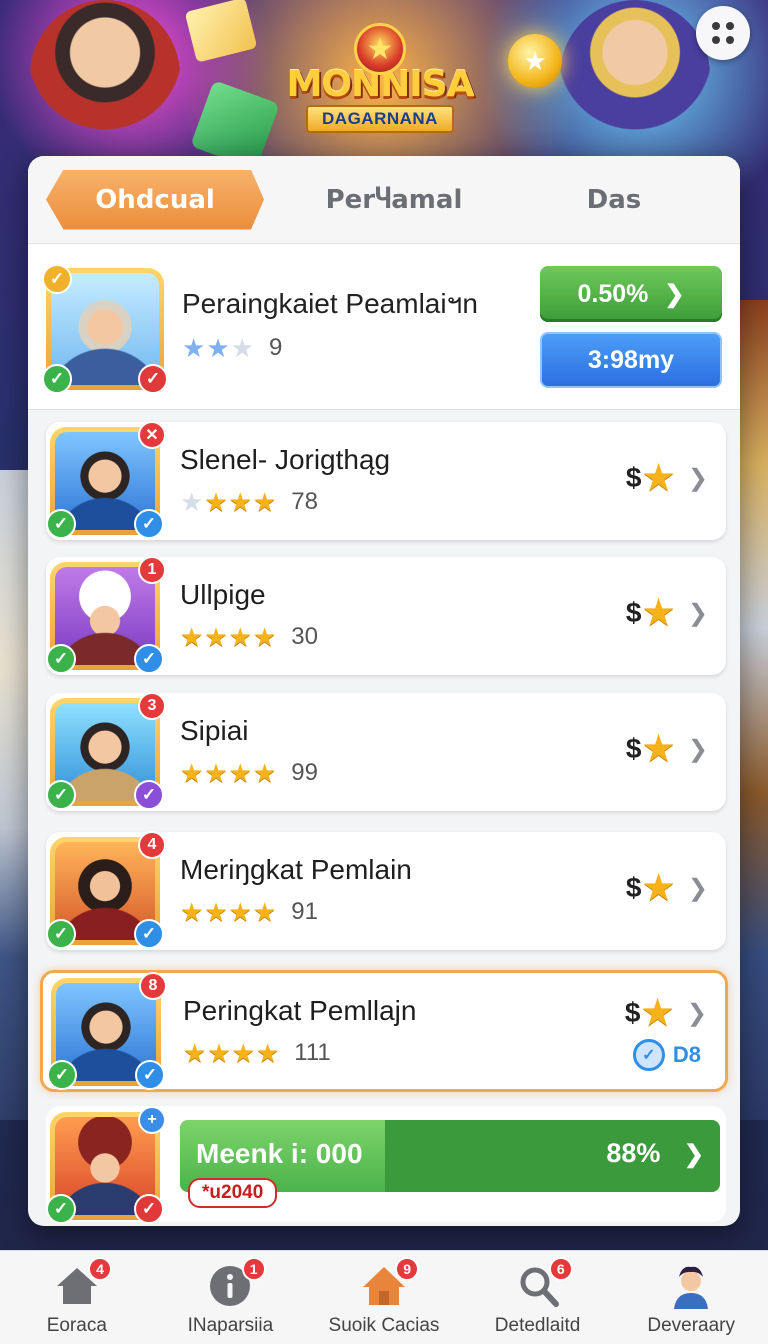 The image size is (768, 1344). What do you see at coordinates (285, 459) in the screenshot?
I see `player-name: Slenel- Jorigthąg` at bounding box center [285, 459].